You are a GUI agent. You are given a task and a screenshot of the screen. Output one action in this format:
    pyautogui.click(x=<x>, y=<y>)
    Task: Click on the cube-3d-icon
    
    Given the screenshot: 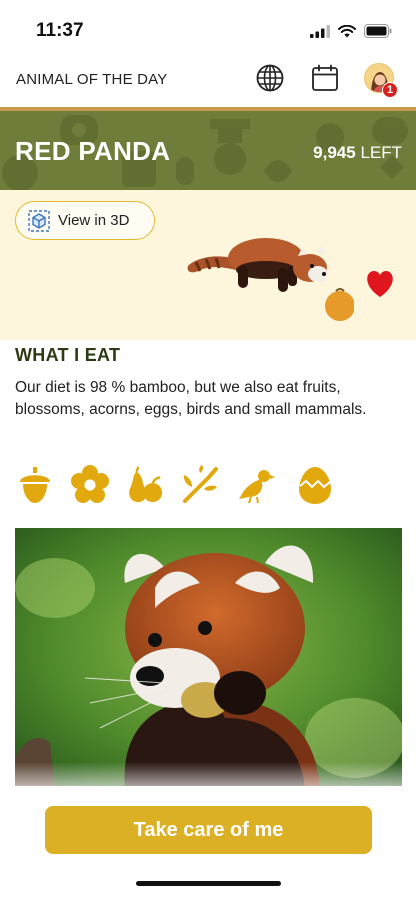 What is the action you would take?
    pyautogui.click(x=39, y=220)
    